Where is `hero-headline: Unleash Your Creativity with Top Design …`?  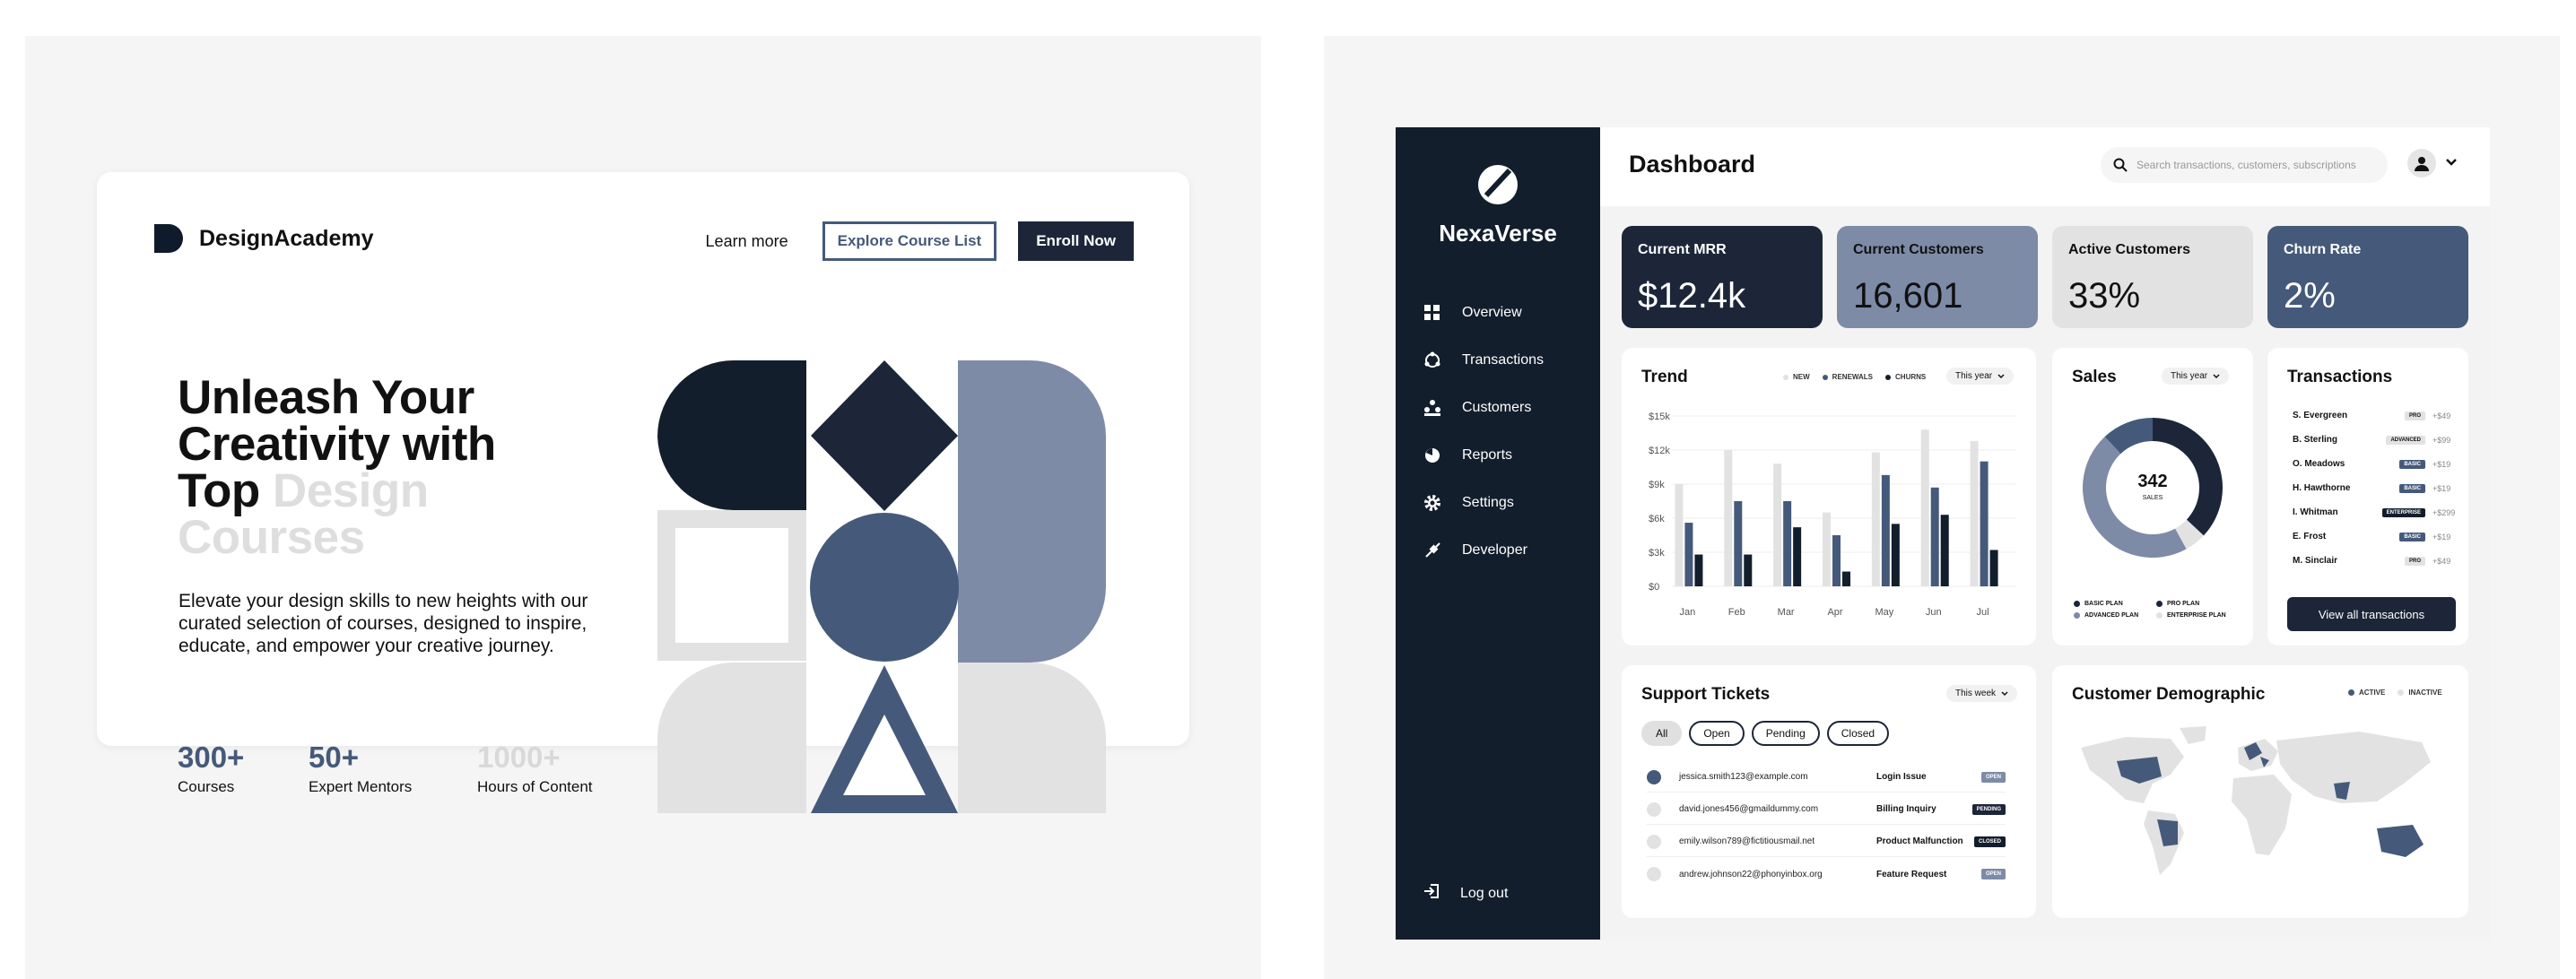 hero-headline: Unleash Your Creativity with Top Design … is located at coordinates (411, 469).